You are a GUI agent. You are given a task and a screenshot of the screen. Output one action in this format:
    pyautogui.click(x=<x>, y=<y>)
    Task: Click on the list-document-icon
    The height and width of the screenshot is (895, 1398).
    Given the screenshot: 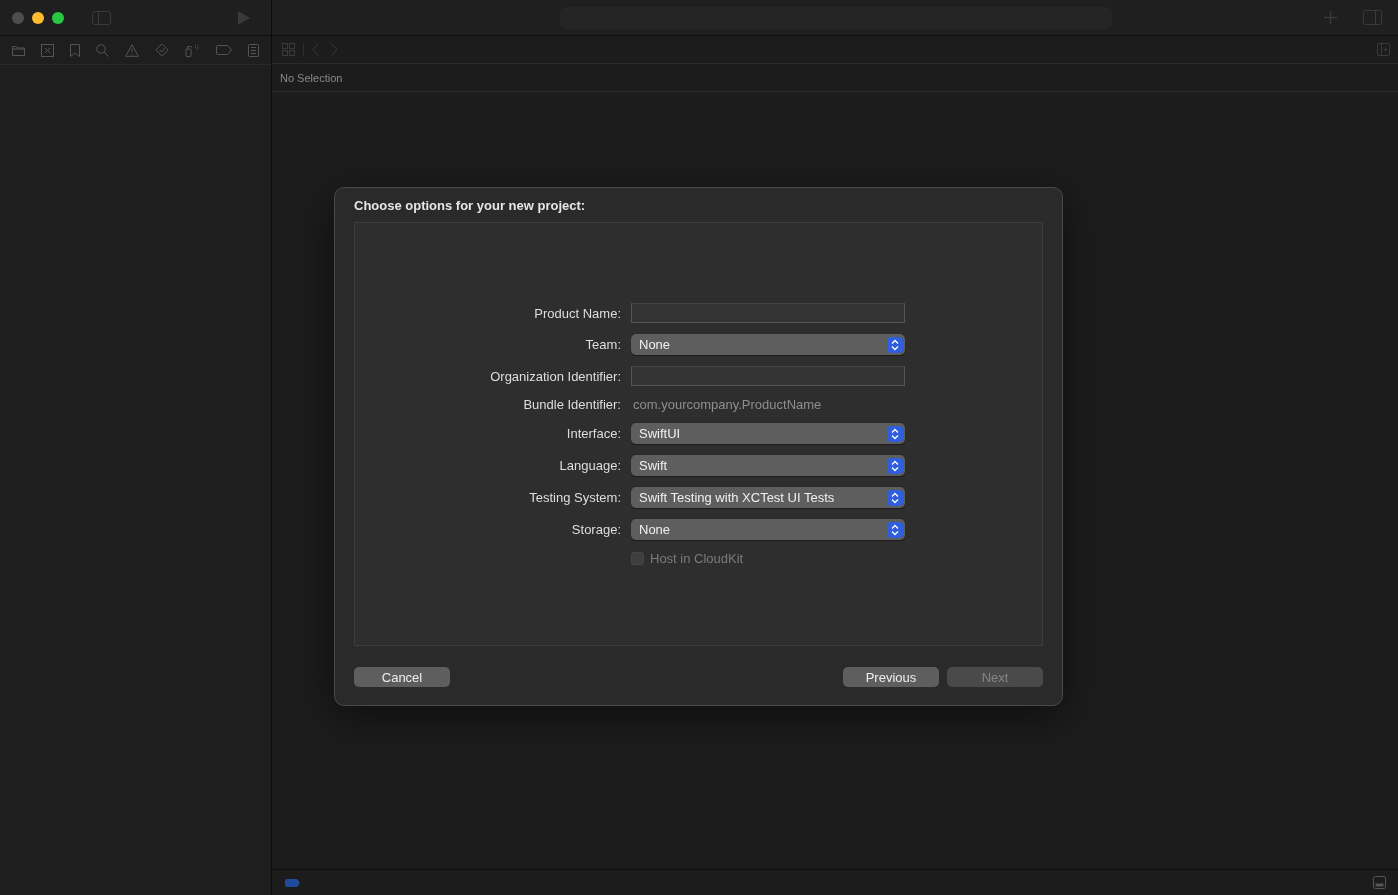 What is the action you would take?
    pyautogui.click(x=253, y=50)
    